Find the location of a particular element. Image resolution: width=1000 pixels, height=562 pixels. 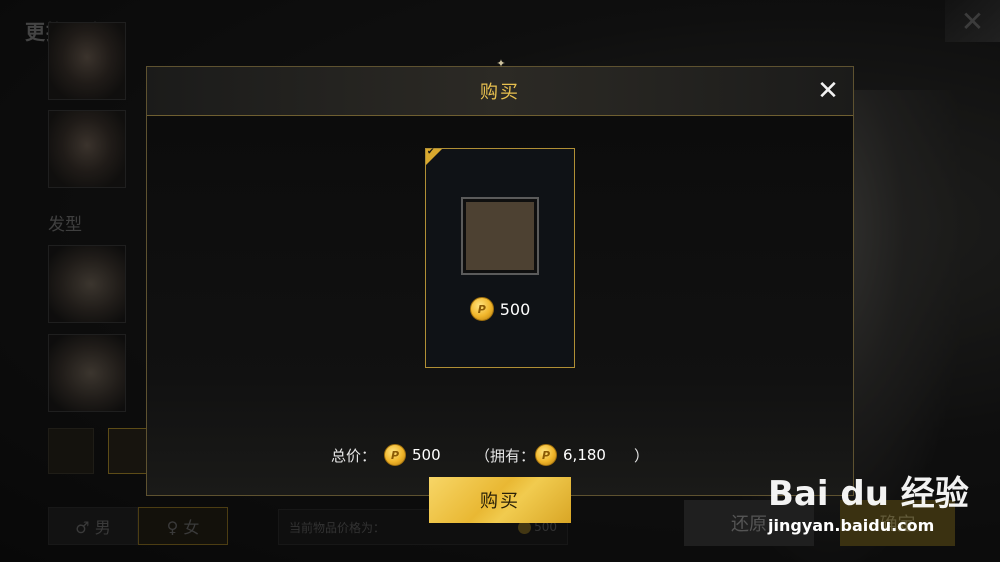

item-price: P 500 is located at coordinates (500, 309).